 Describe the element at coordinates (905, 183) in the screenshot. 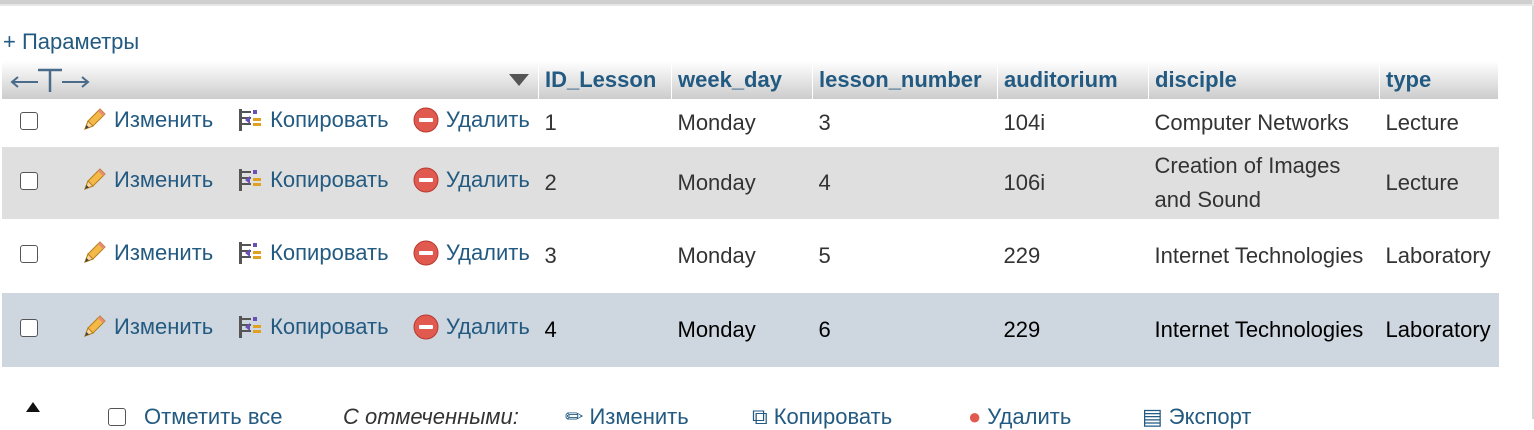

I see `cell-lesson-number: 4` at that location.